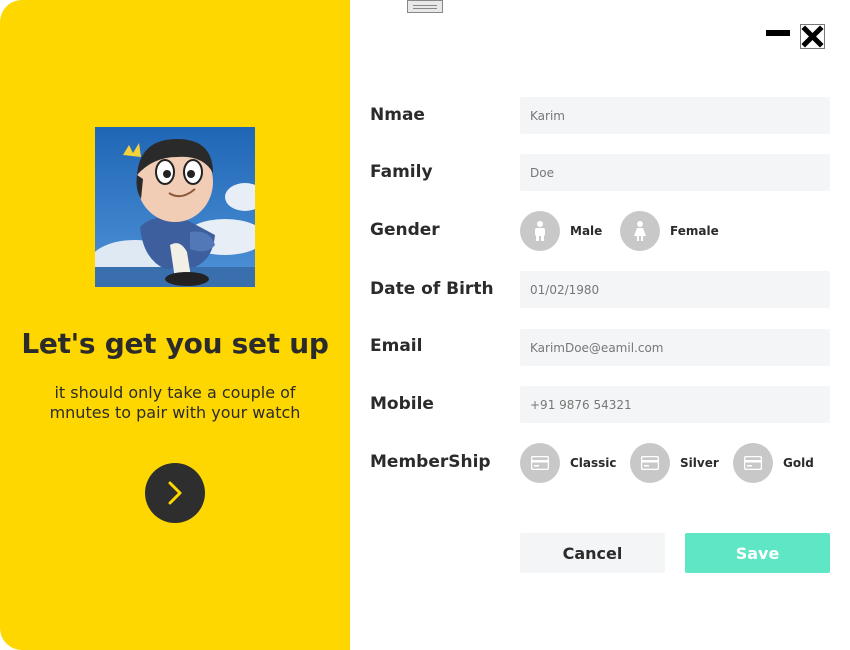  I want to click on minimize-icon, so click(777, 32).